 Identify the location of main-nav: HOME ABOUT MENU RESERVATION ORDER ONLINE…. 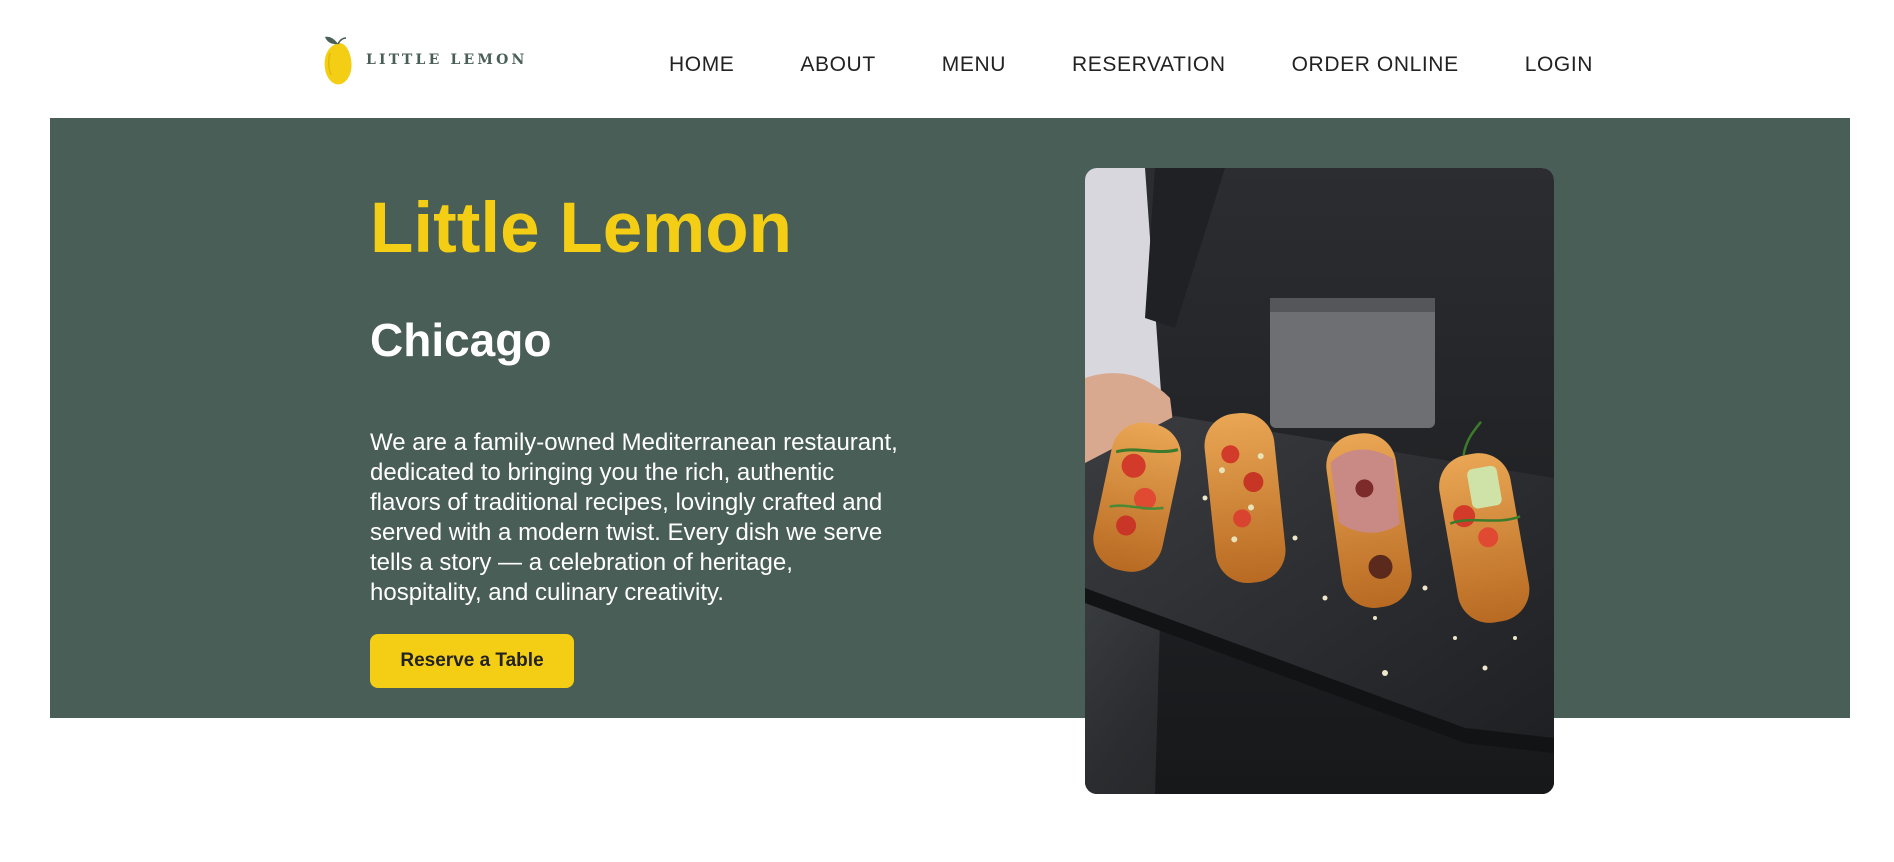
(1131, 65).